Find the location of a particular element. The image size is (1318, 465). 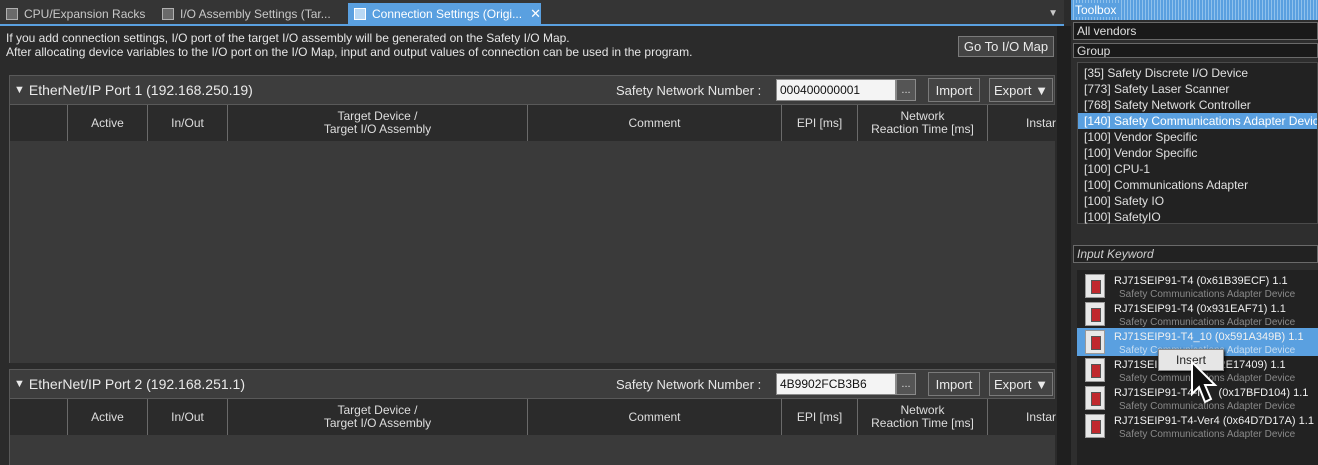

tab-cpu-expansion-racks: CPU/Expansion Racks is located at coordinates (76, 14).